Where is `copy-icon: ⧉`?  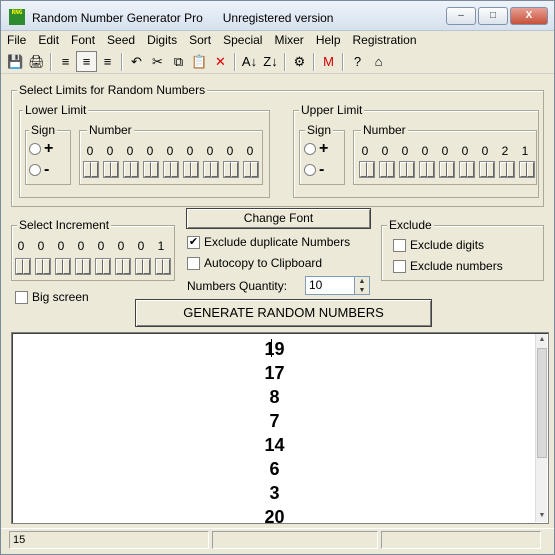 copy-icon: ⧉ is located at coordinates (178, 61).